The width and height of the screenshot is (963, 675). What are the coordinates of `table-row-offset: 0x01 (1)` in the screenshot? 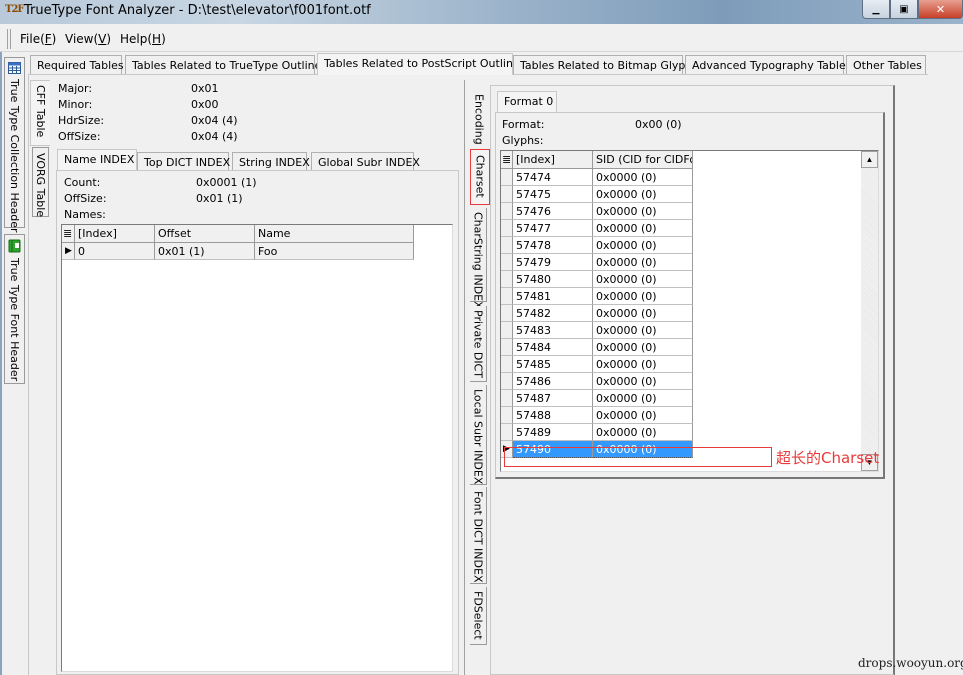 It's located at (205, 251).